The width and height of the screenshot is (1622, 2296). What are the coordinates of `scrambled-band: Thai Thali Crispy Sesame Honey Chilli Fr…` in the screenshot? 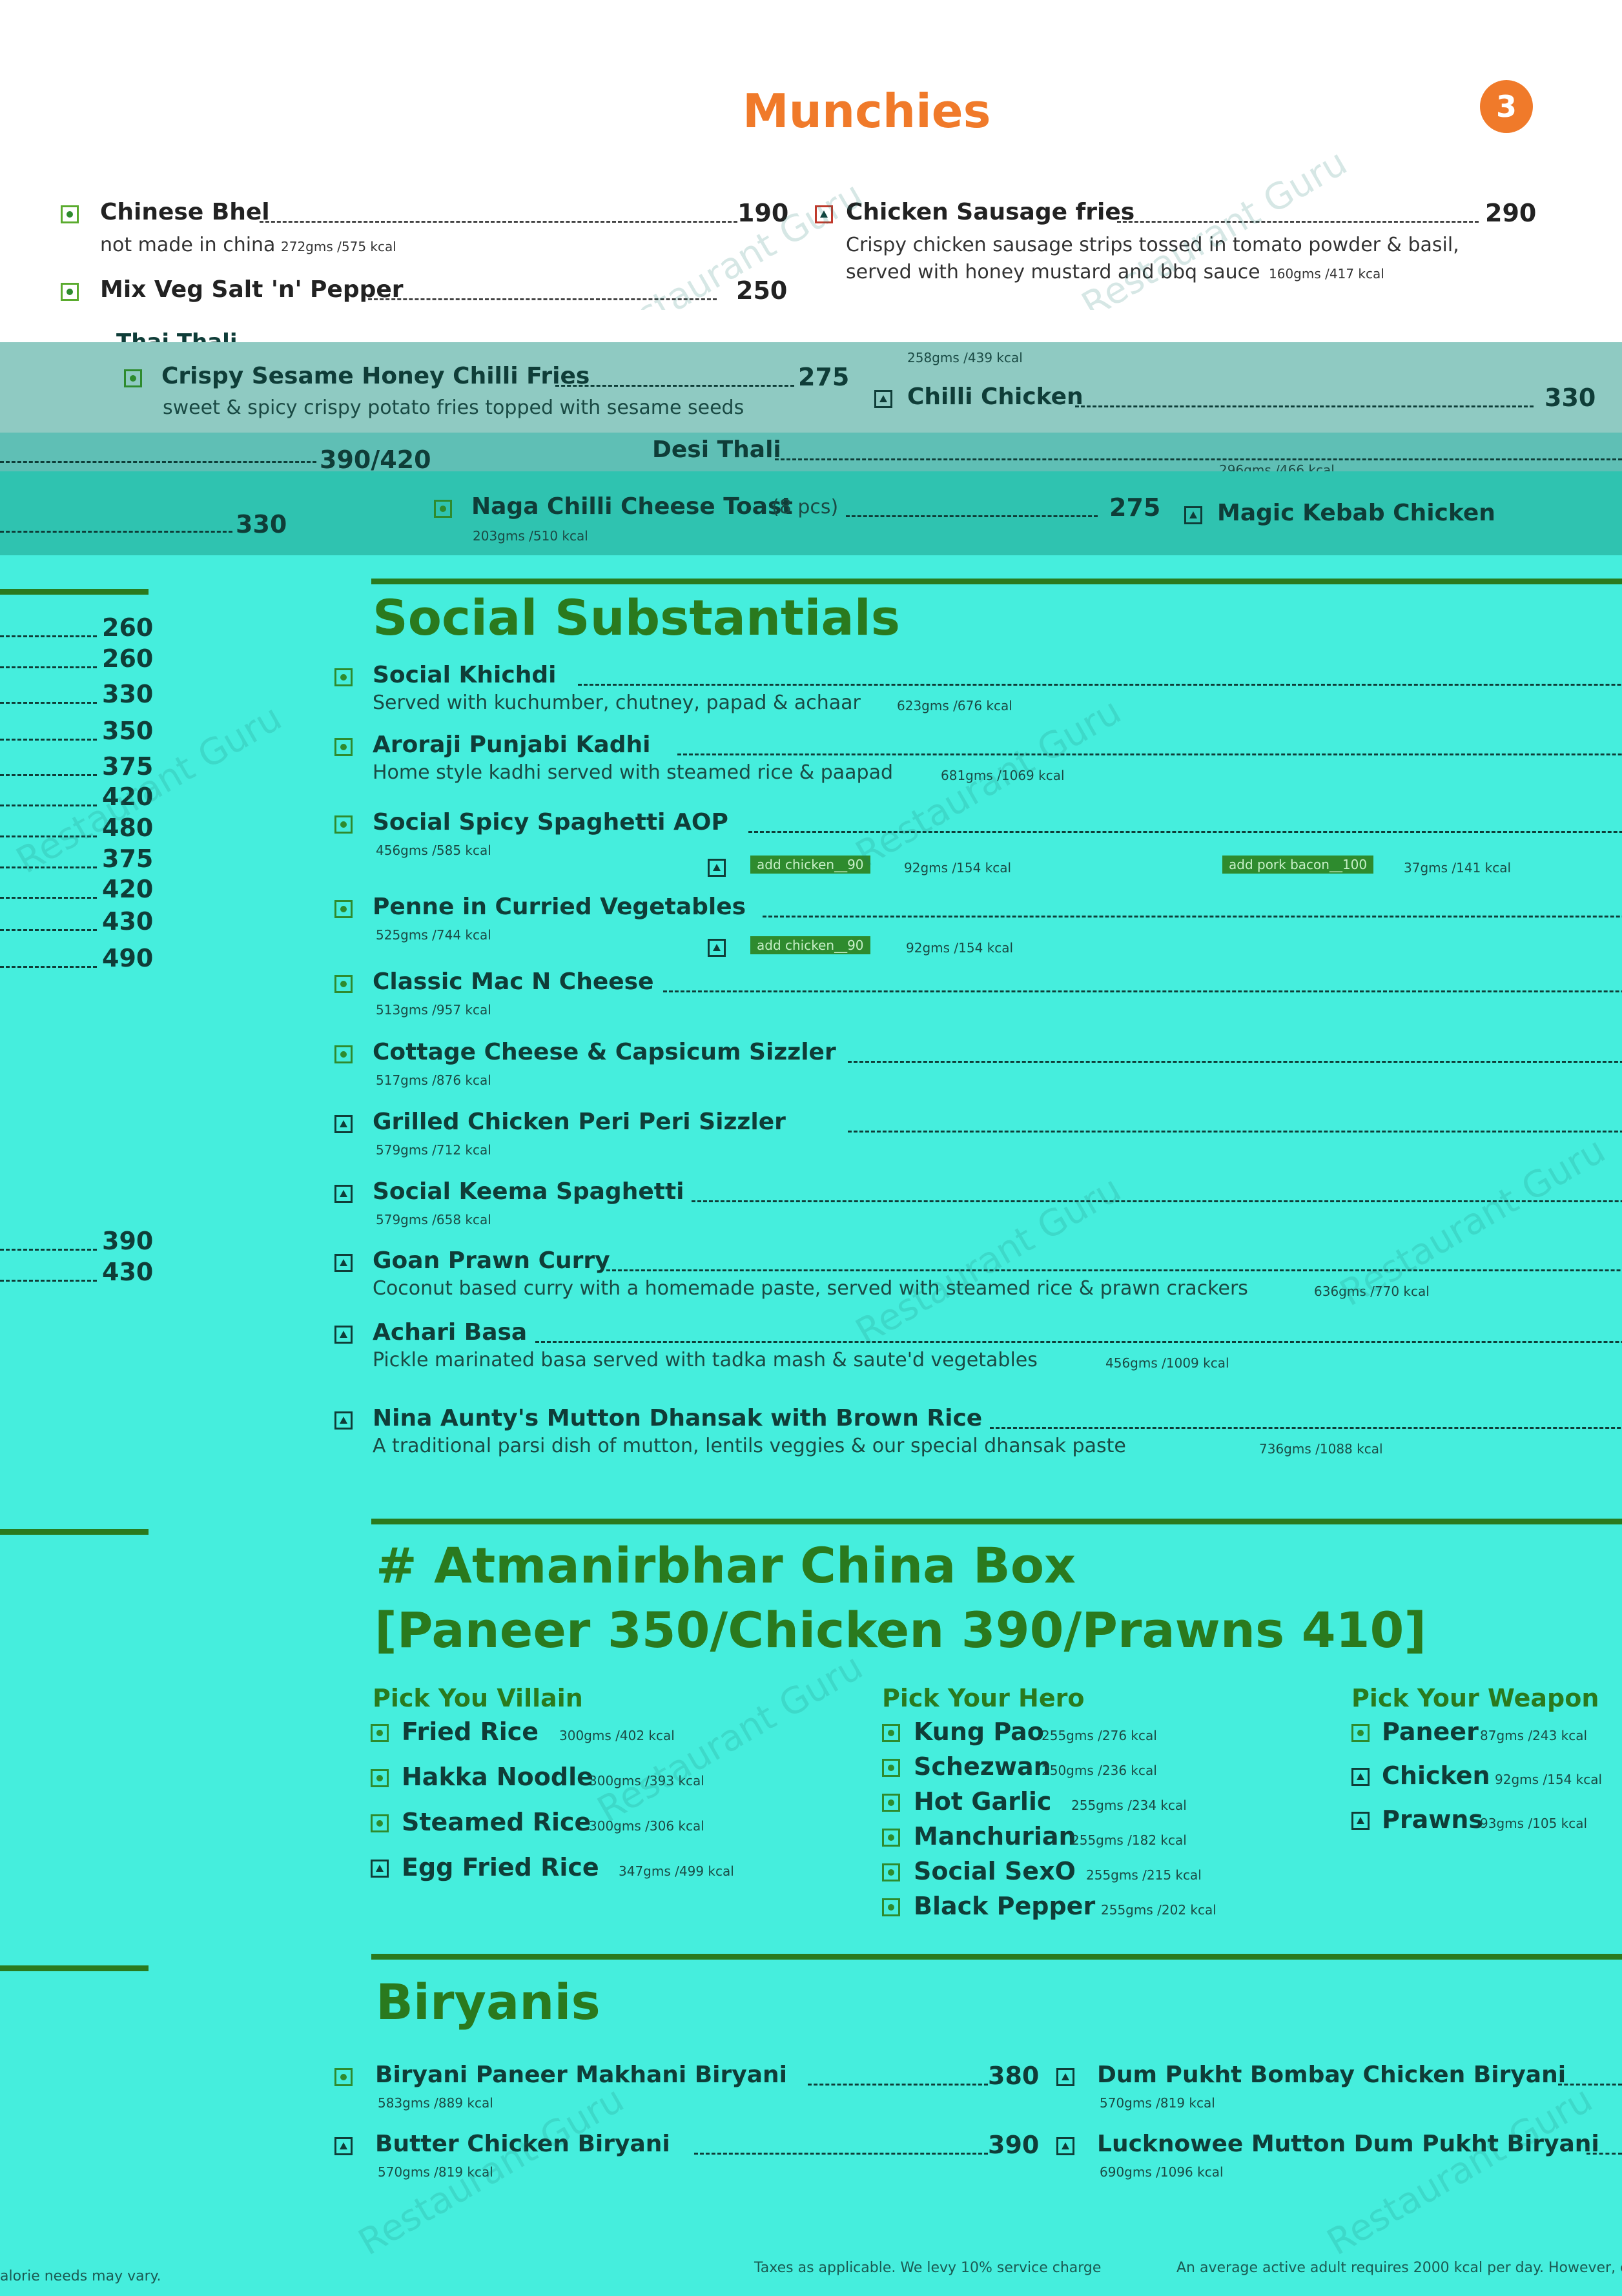 It's located at (811, 432).